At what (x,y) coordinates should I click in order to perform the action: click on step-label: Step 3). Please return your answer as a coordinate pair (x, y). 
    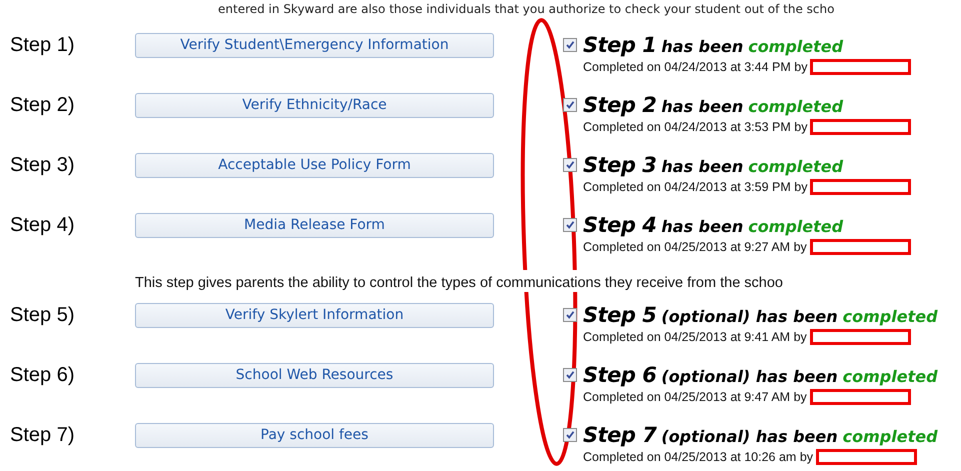
    Looking at the image, I should click on (42, 165).